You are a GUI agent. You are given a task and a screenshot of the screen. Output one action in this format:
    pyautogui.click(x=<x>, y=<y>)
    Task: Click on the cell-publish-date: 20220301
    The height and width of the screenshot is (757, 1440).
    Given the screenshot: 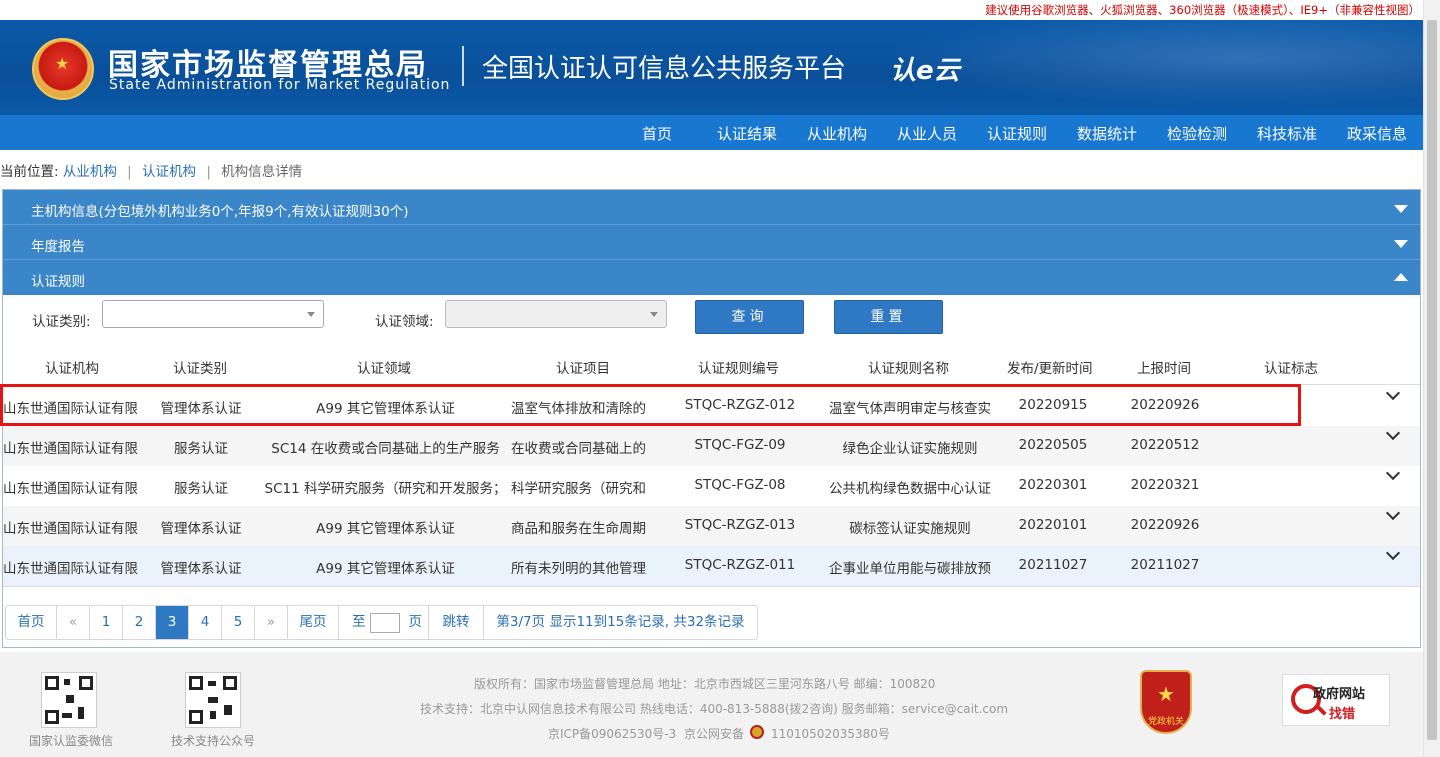 What is the action you would take?
    pyautogui.click(x=1053, y=485)
    